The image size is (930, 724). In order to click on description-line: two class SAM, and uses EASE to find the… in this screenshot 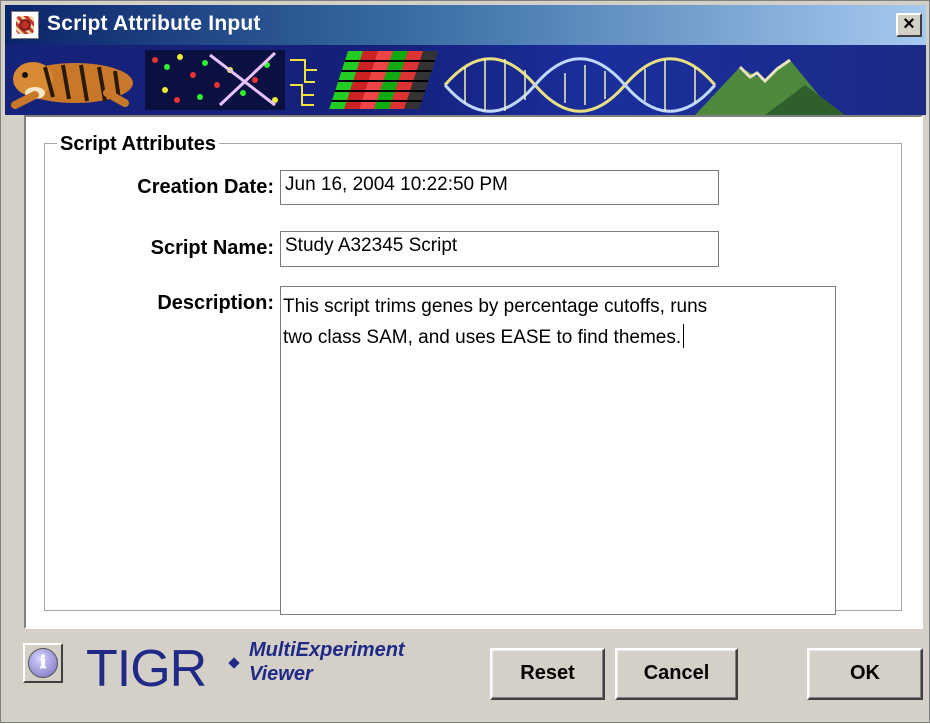, I will do `click(558, 337)`.